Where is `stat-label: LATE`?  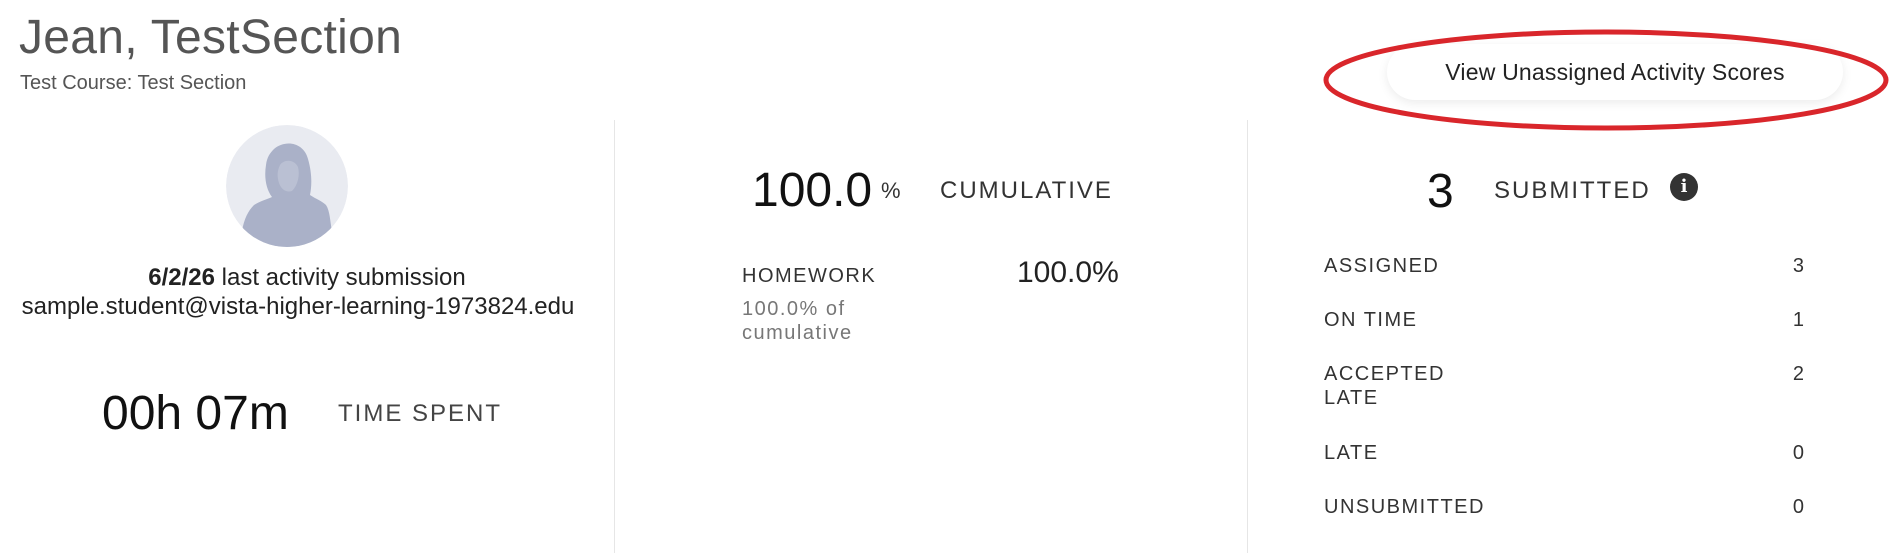
stat-label: LATE is located at coordinates (1351, 453).